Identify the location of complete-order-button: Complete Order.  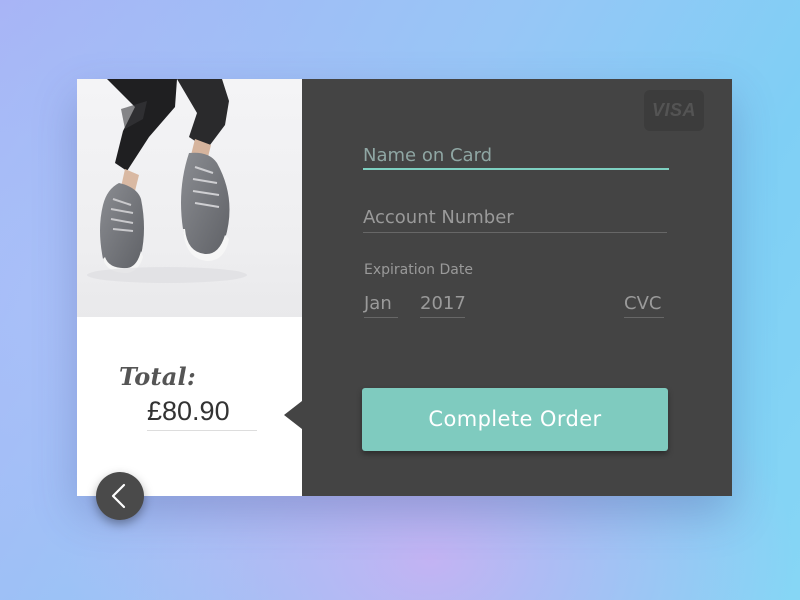
(515, 419).